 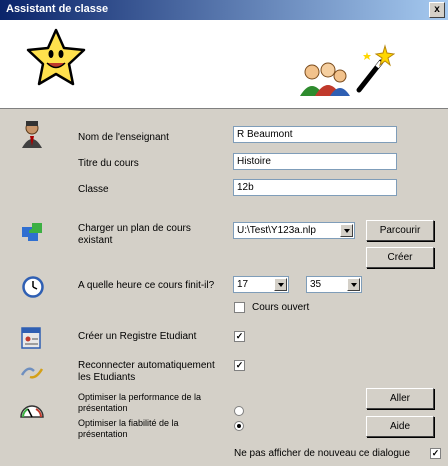 What do you see at coordinates (435, 453) in the screenshot?
I see `dont-show-checkbox: ✓` at bounding box center [435, 453].